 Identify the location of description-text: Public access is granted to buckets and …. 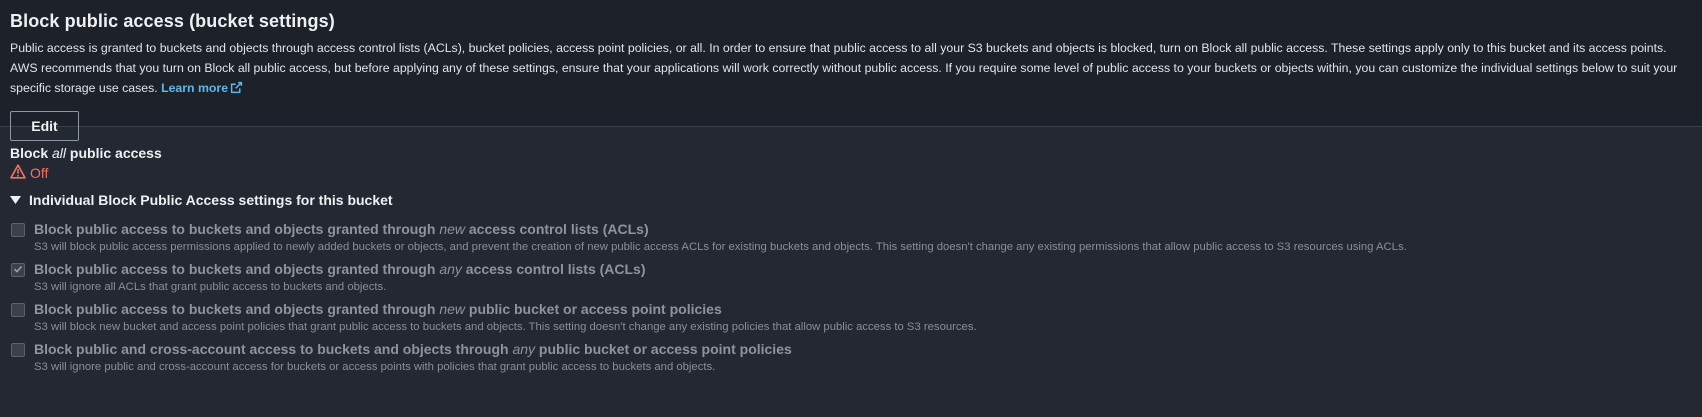
(844, 68).